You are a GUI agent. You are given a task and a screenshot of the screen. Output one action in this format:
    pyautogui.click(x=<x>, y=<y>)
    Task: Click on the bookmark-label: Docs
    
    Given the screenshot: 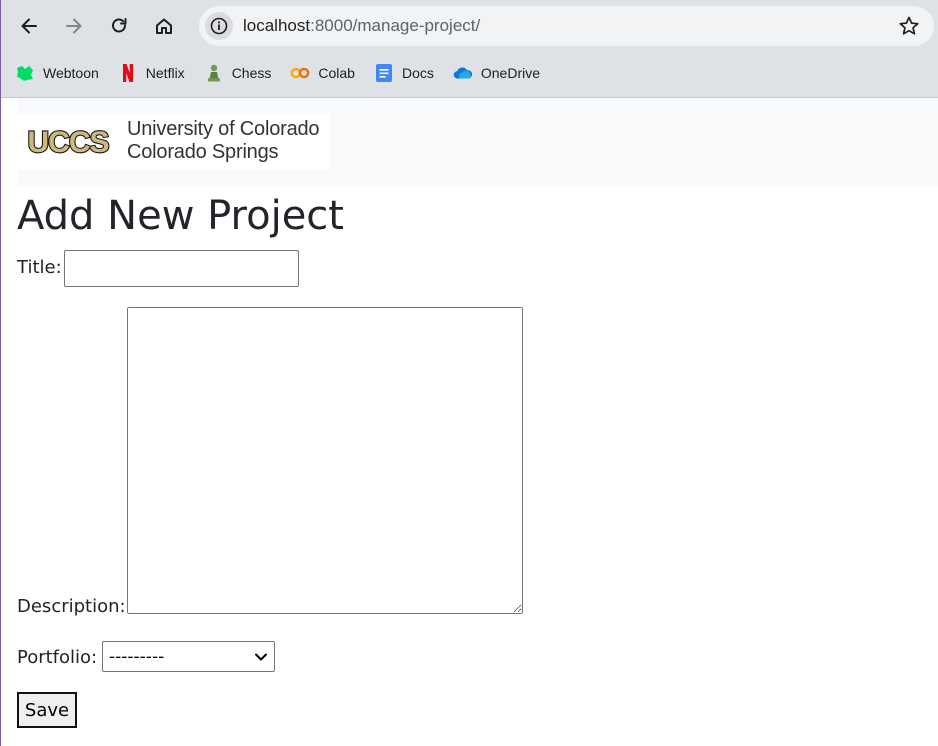 What is the action you would take?
    pyautogui.click(x=417, y=73)
    